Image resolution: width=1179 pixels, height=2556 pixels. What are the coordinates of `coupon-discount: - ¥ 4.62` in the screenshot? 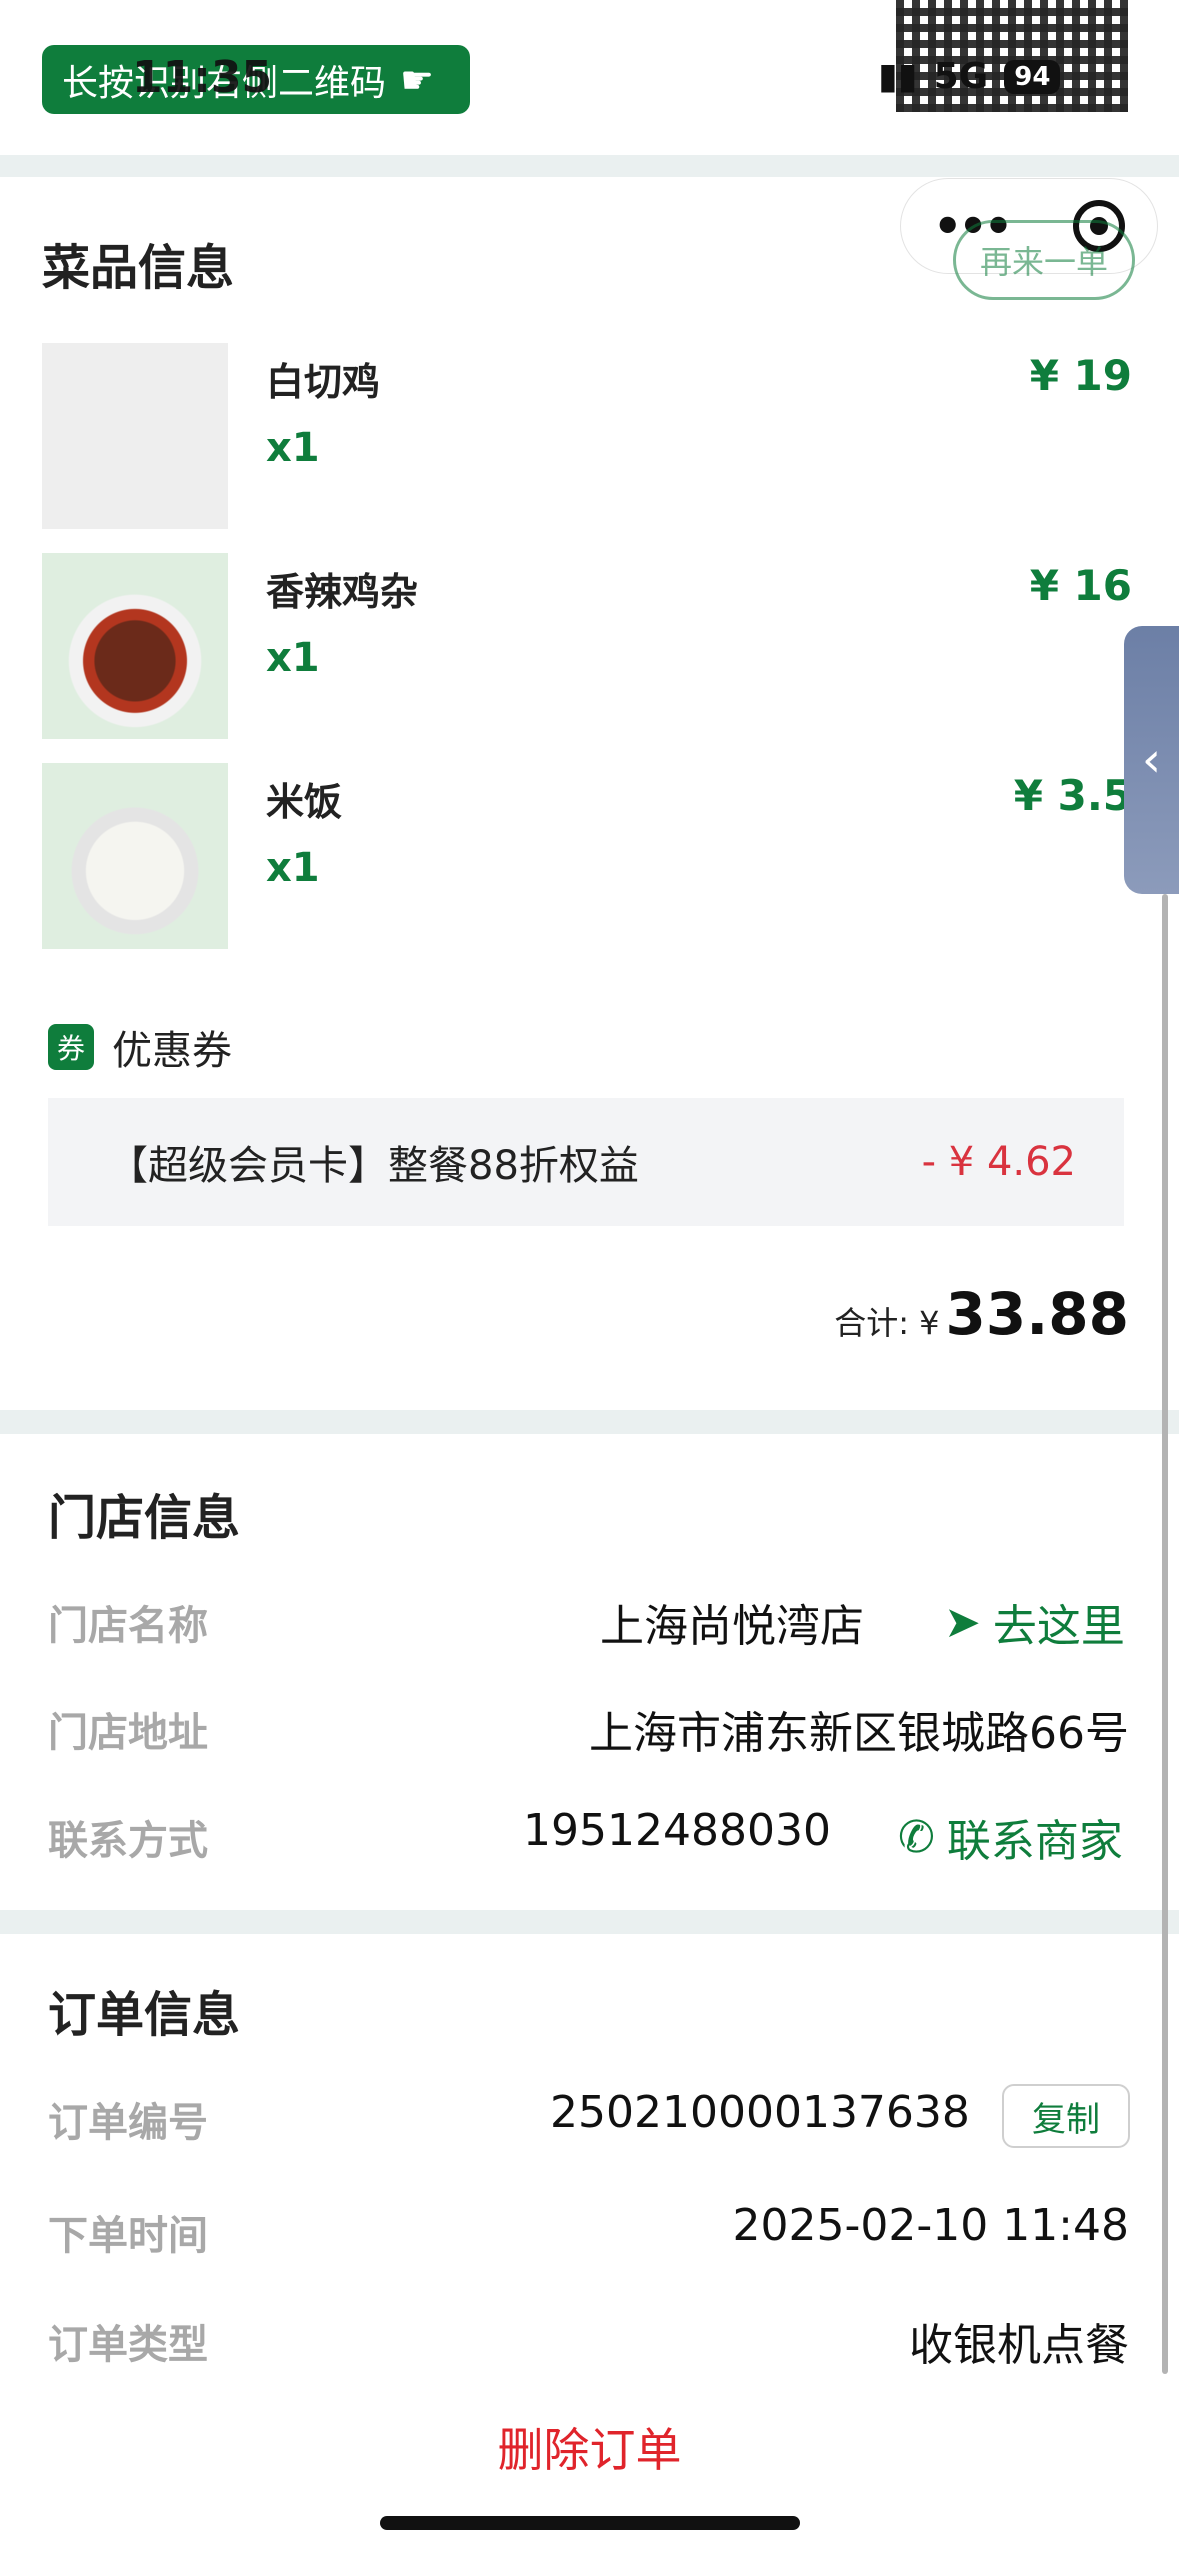 It's located at (998, 1162).